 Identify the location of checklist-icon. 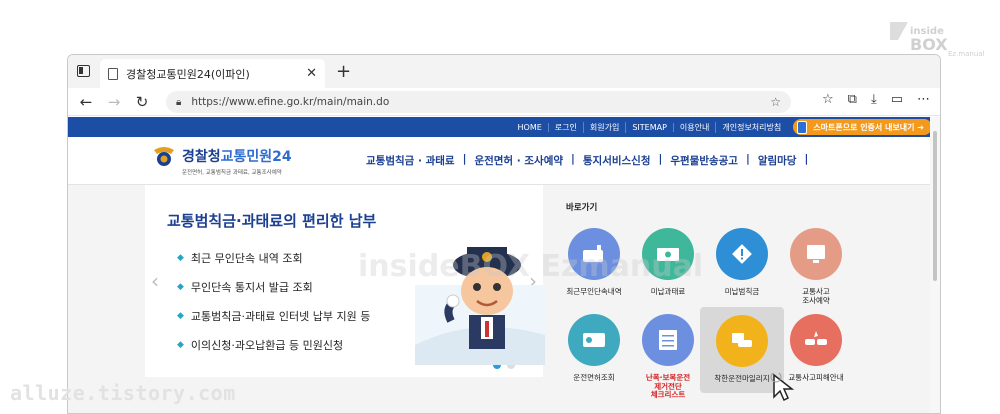
(668, 340).